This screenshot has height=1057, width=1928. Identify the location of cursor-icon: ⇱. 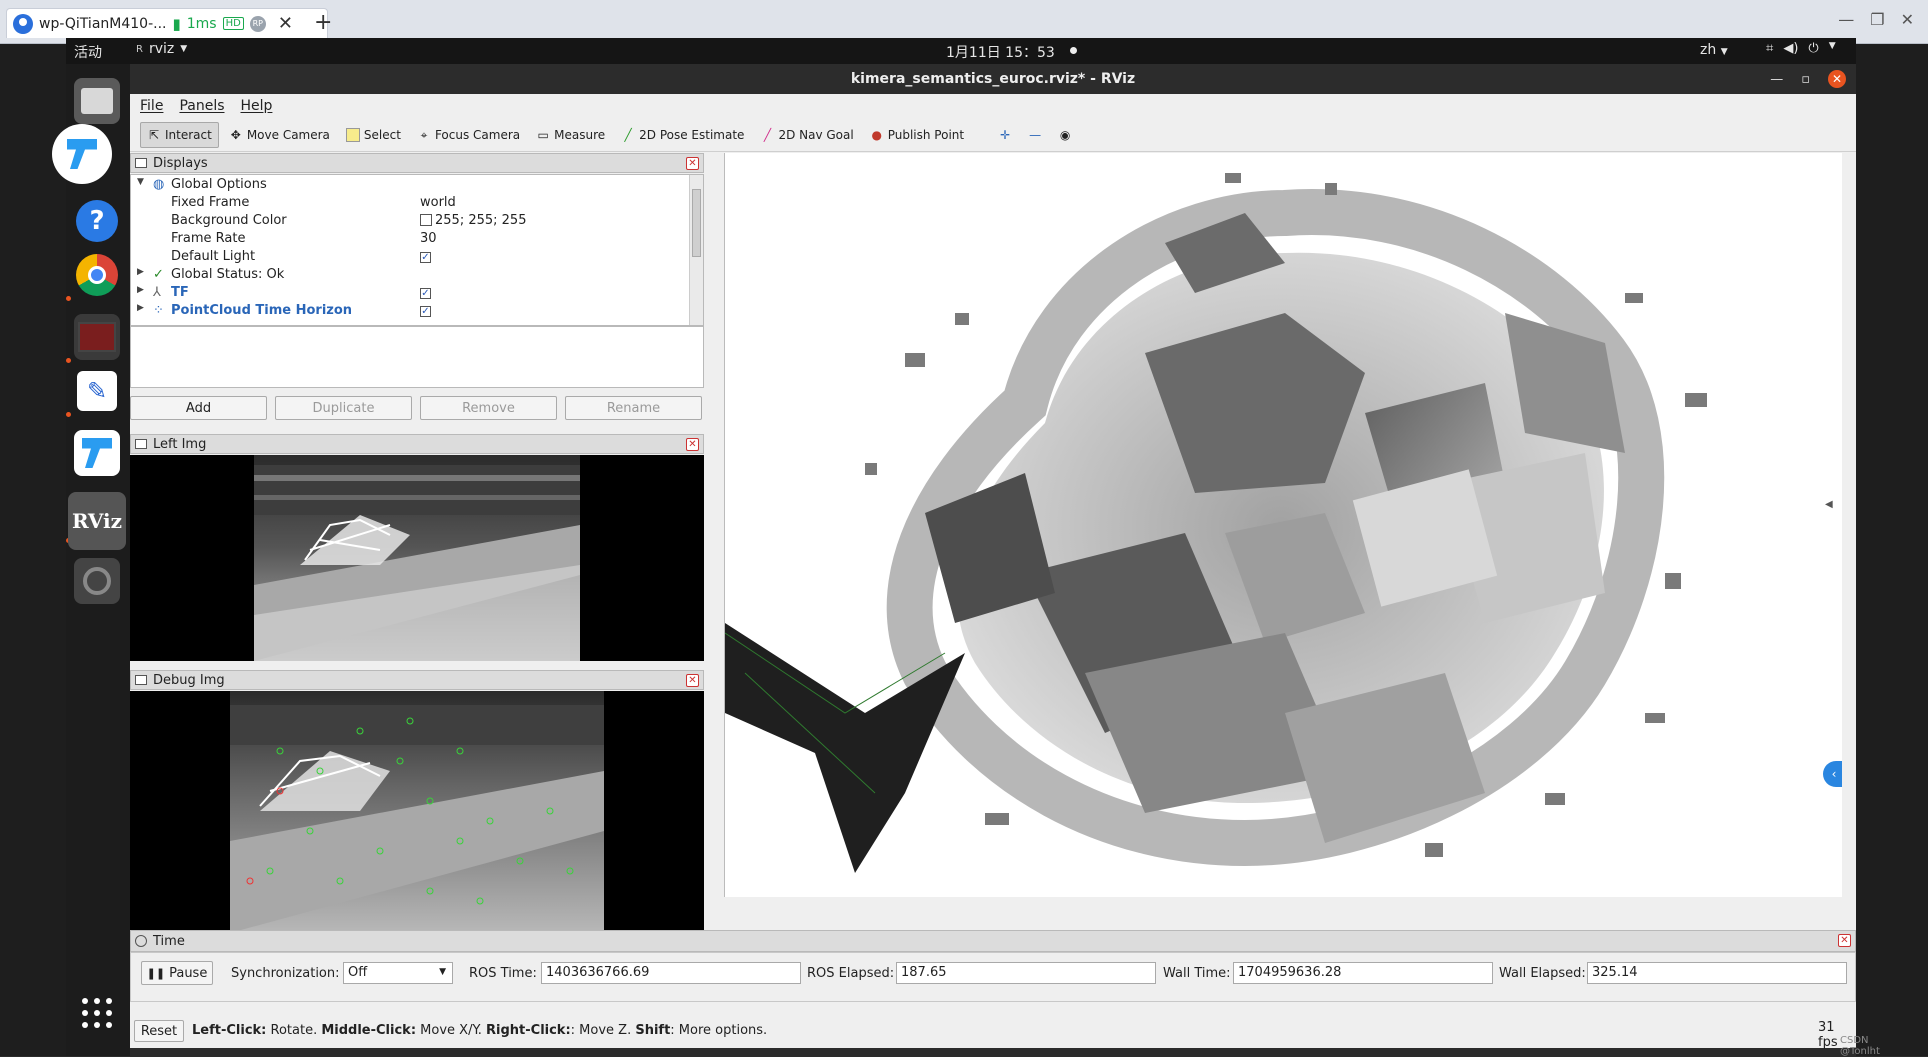
(154, 134).